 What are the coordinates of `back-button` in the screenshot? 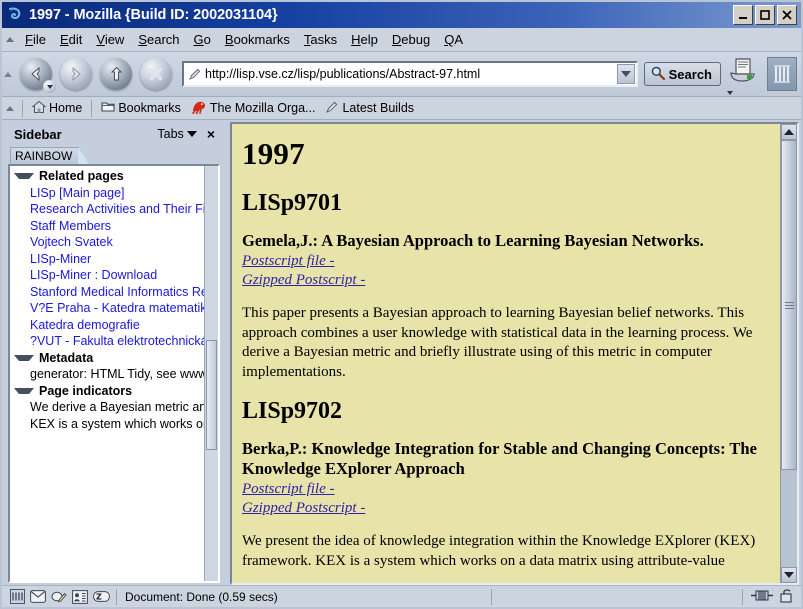 It's located at (37, 74).